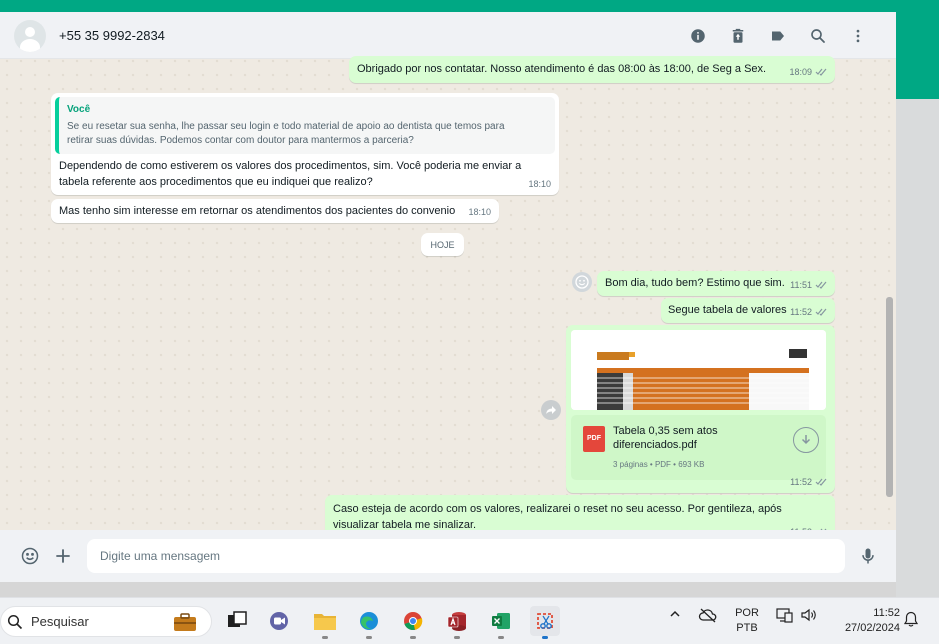 The image size is (939, 644). What do you see at coordinates (545, 622) in the screenshot?
I see `snipping-tool-icon` at bounding box center [545, 622].